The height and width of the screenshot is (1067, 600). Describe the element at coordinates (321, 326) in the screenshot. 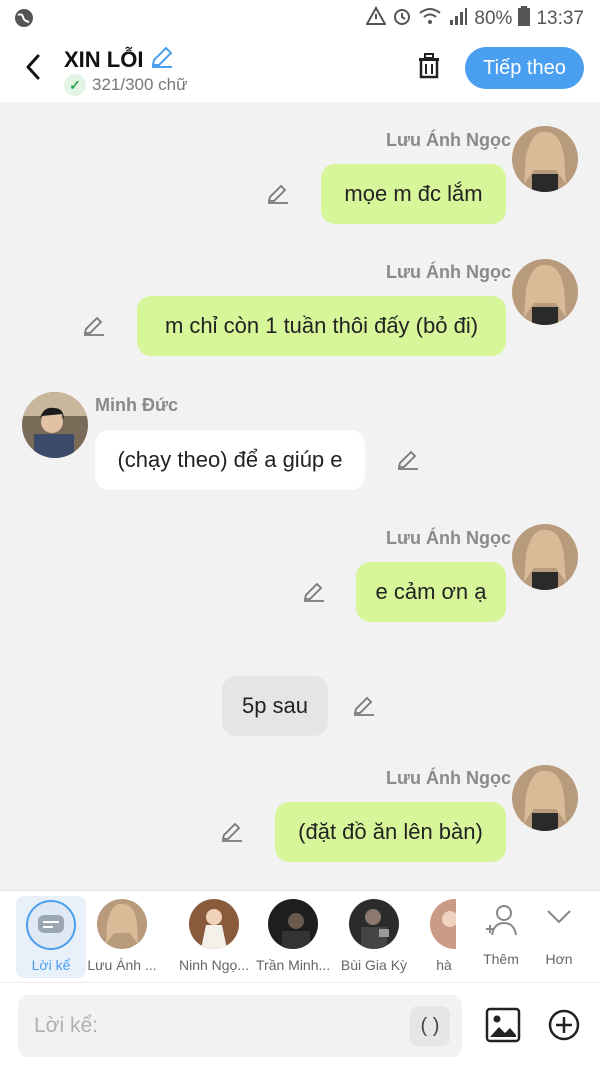

I see `message-bubble: m chỉ còn 1 tuần thôi đấy (bỏ đi)` at that location.